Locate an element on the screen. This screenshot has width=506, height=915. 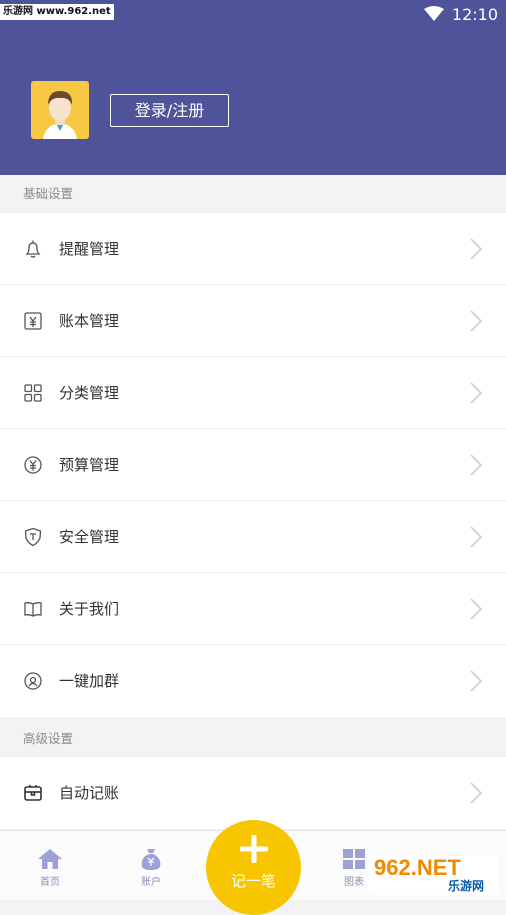
add-record-label: 记一笔 is located at coordinates (253, 881).